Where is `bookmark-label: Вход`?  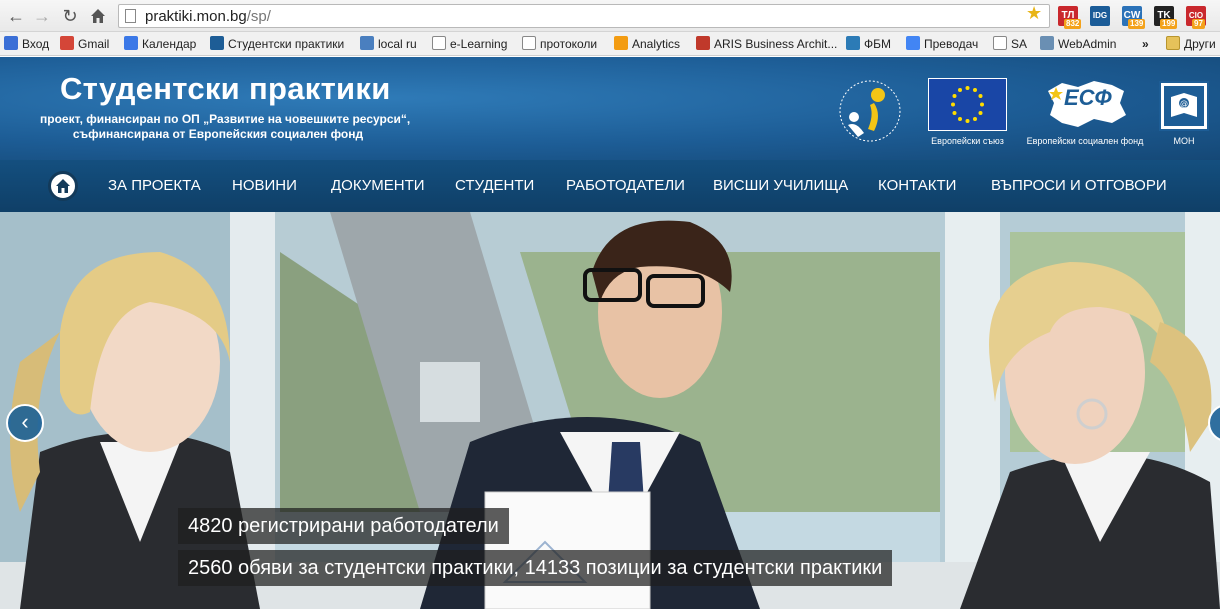
bookmark-label: Вход is located at coordinates (36, 44).